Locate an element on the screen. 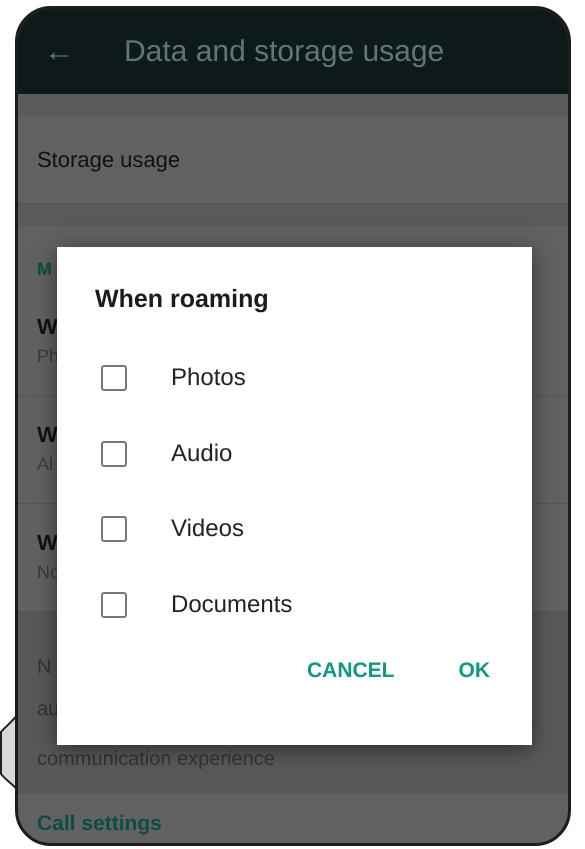  option-label: Photos is located at coordinates (208, 378).